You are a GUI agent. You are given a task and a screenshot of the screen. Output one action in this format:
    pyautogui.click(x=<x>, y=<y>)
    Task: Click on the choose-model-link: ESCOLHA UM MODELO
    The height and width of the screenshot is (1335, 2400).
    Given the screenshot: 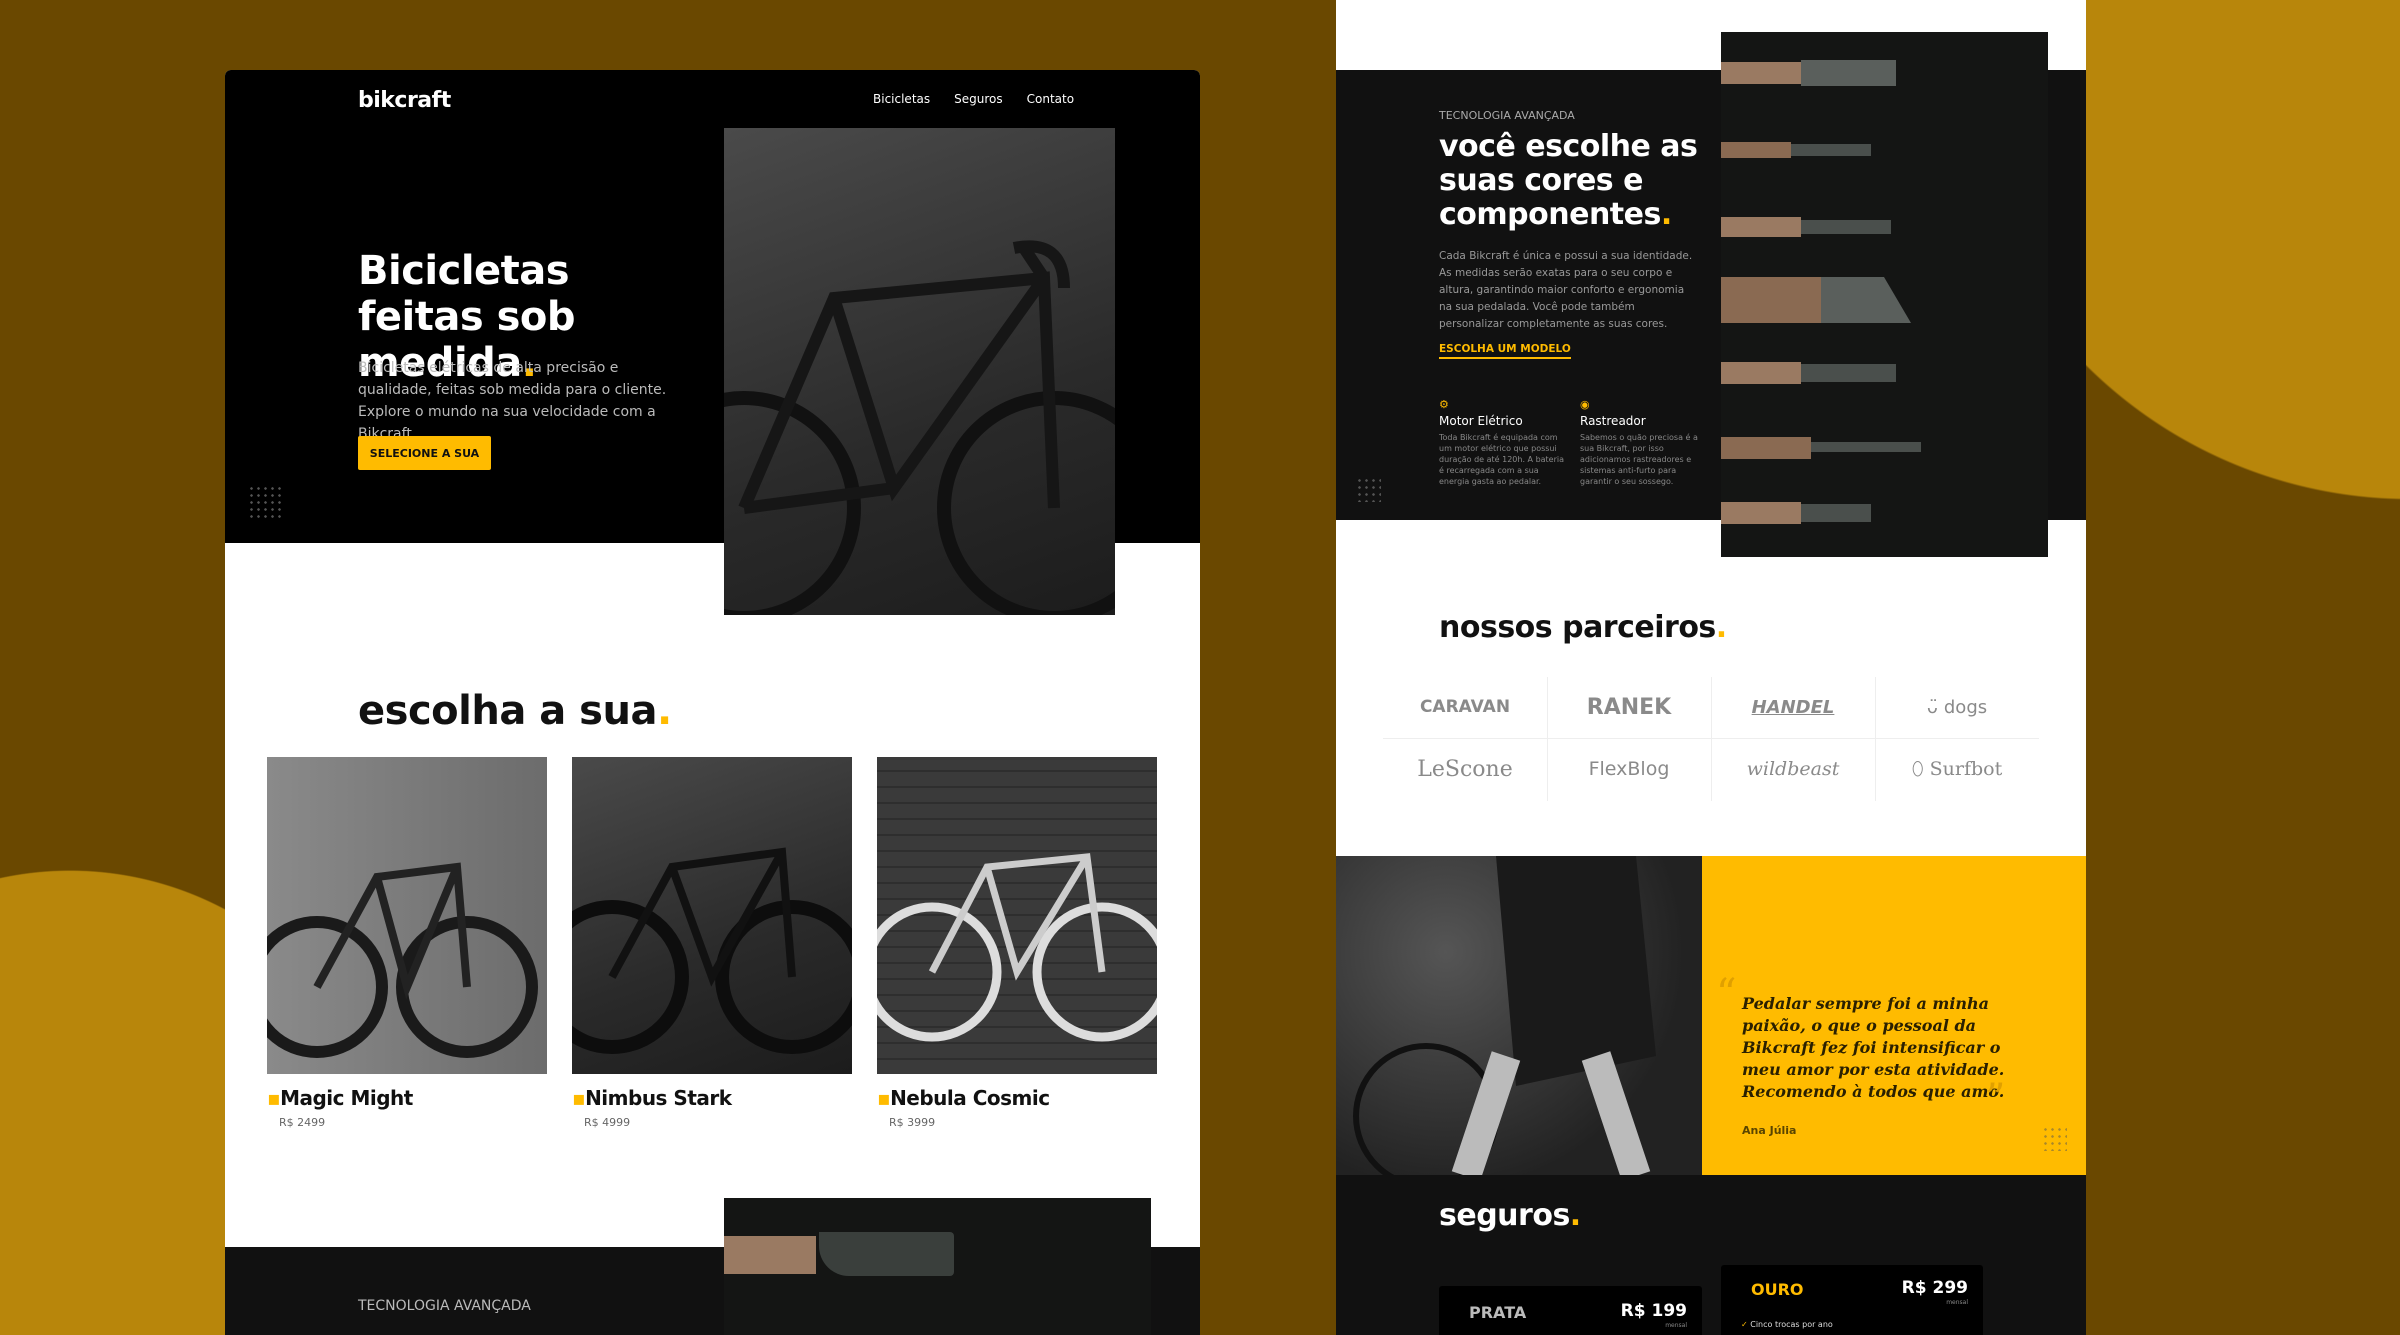 What is the action you would take?
    pyautogui.click(x=1505, y=351)
    